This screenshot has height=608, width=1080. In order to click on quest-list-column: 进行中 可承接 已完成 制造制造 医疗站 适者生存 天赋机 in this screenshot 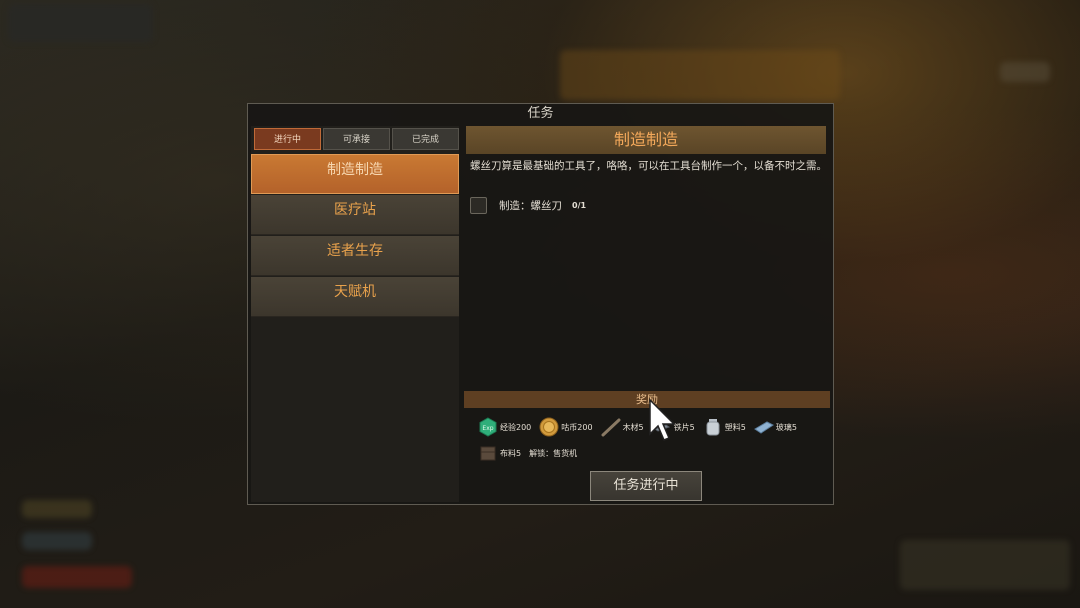, I will do `click(355, 314)`.